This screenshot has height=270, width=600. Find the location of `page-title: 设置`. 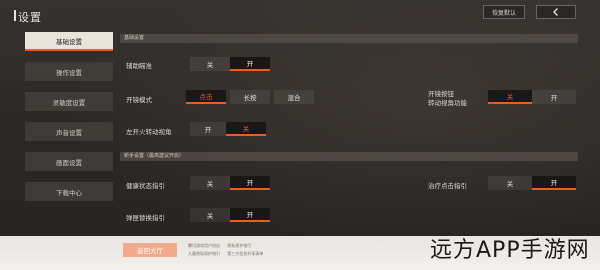

page-title: 设置 is located at coordinates (30, 17).